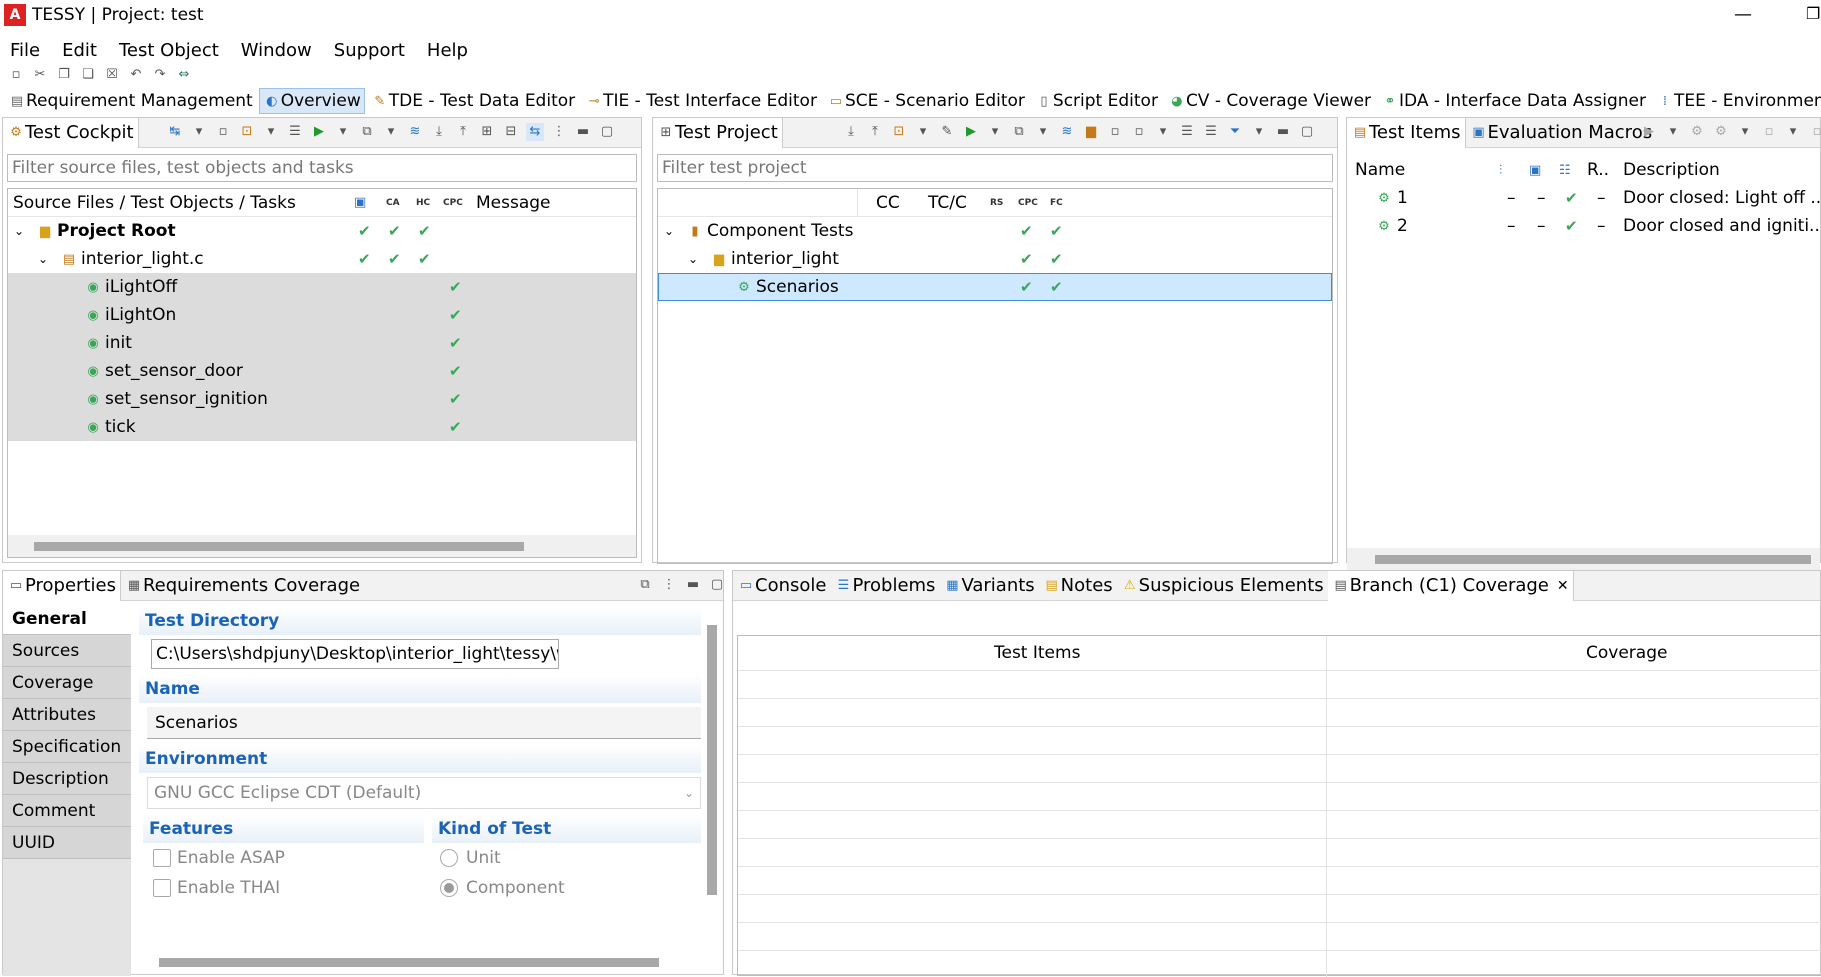 Image resolution: width=1821 pixels, height=977 pixels. What do you see at coordinates (1743, 14) in the screenshot?
I see `minimize-icon: —` at bounding box center [1743, 14].